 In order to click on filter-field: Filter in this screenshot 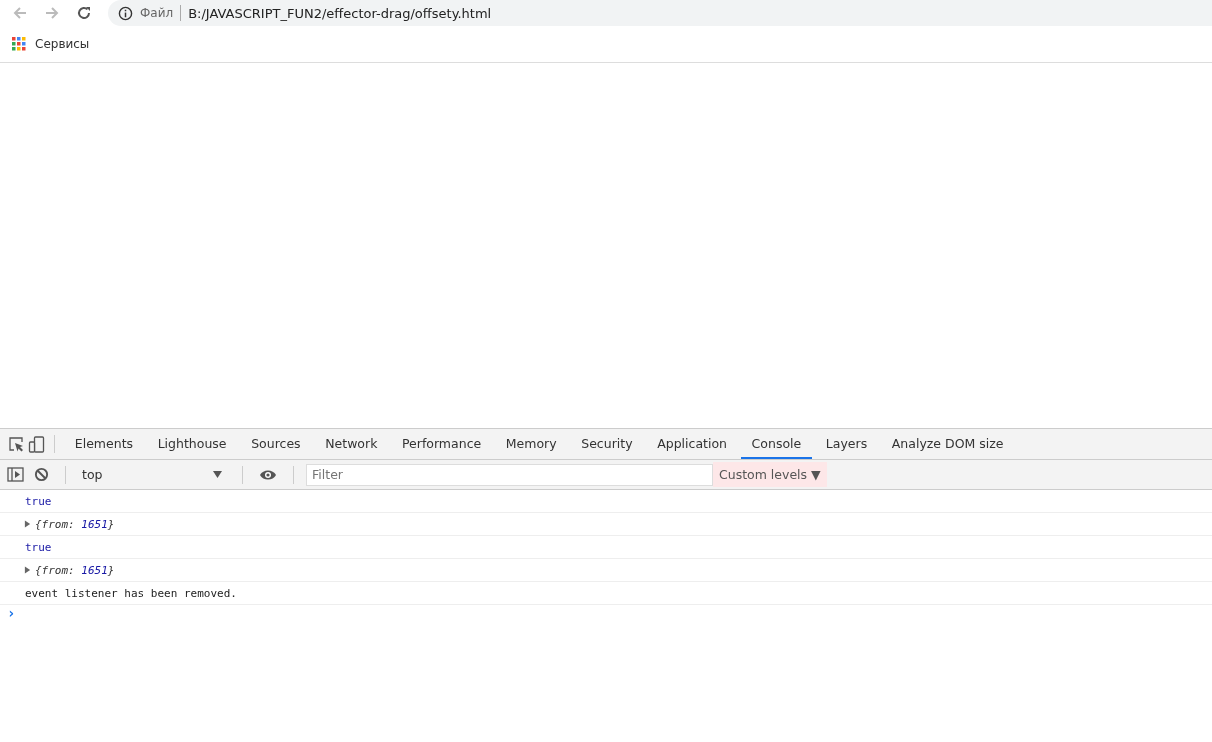, I will do `click(509, 474)`.